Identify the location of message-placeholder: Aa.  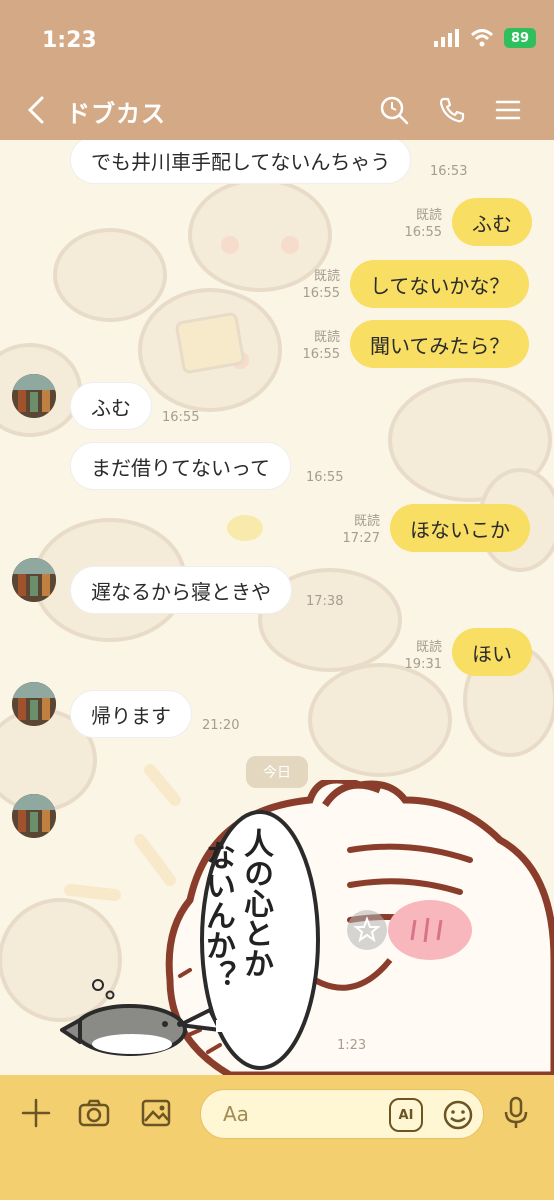
(236, 1114).